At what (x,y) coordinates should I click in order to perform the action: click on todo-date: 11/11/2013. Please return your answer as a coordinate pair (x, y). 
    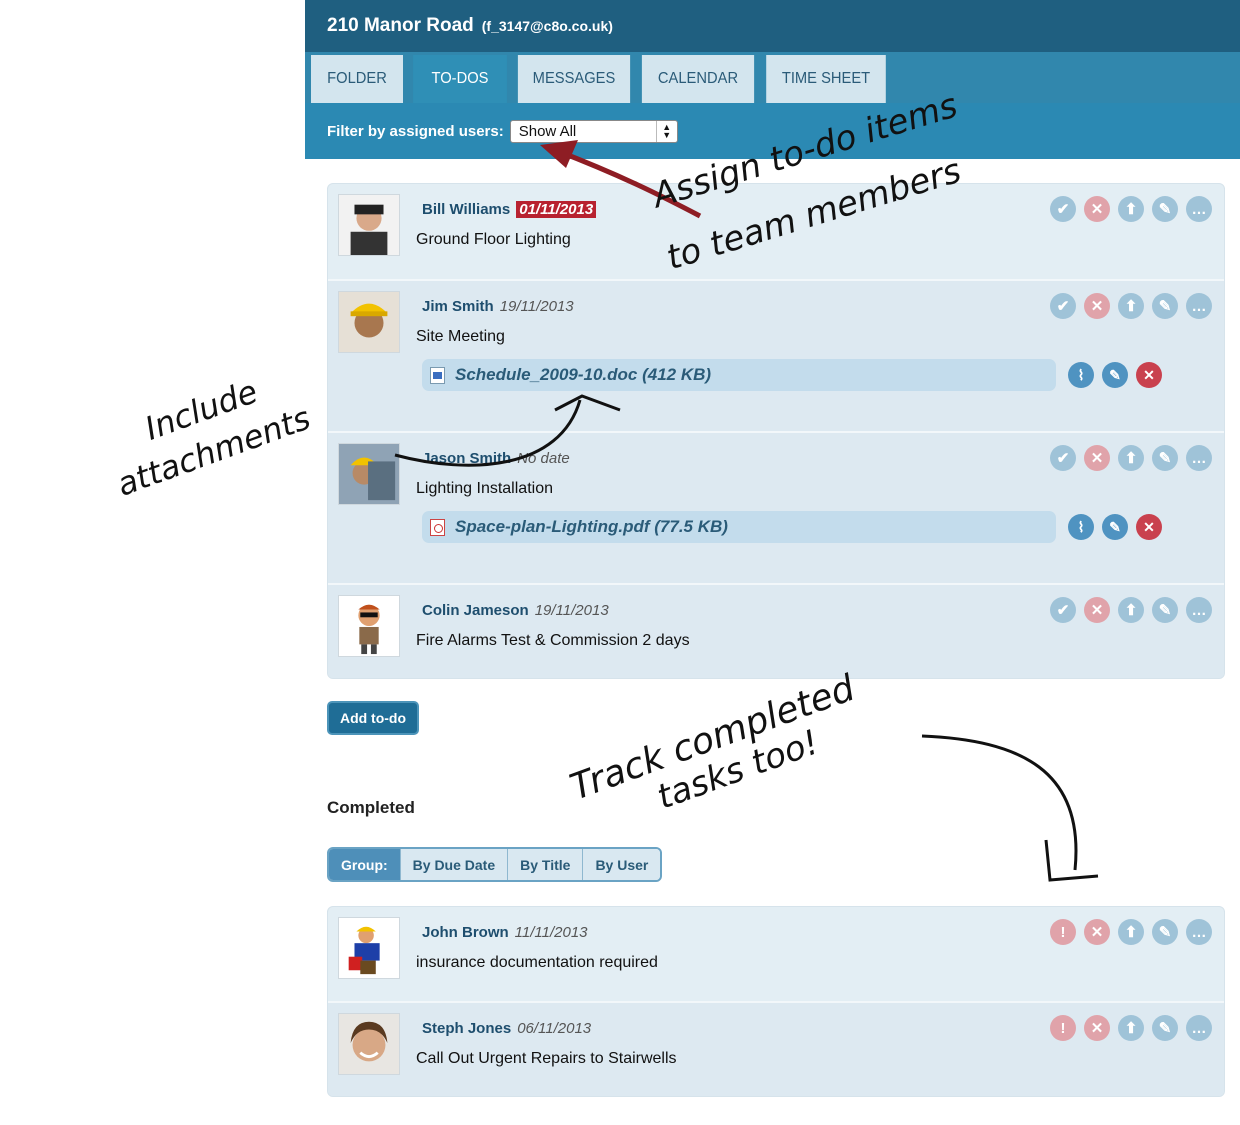
    Looking at the image, I should click on (551, 932).